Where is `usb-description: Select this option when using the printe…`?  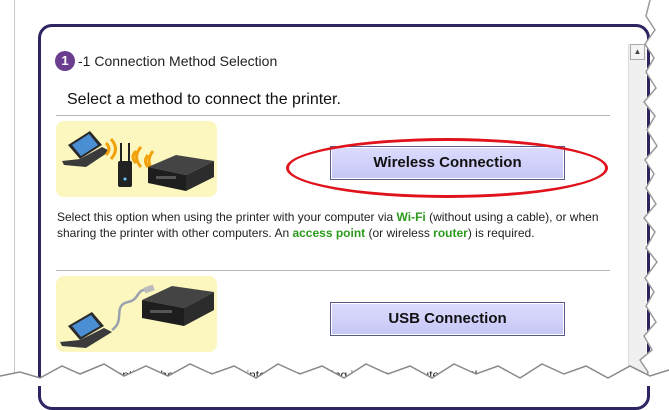 usb-description: Select this option when using the printe… is located at coordinates (272, 375).